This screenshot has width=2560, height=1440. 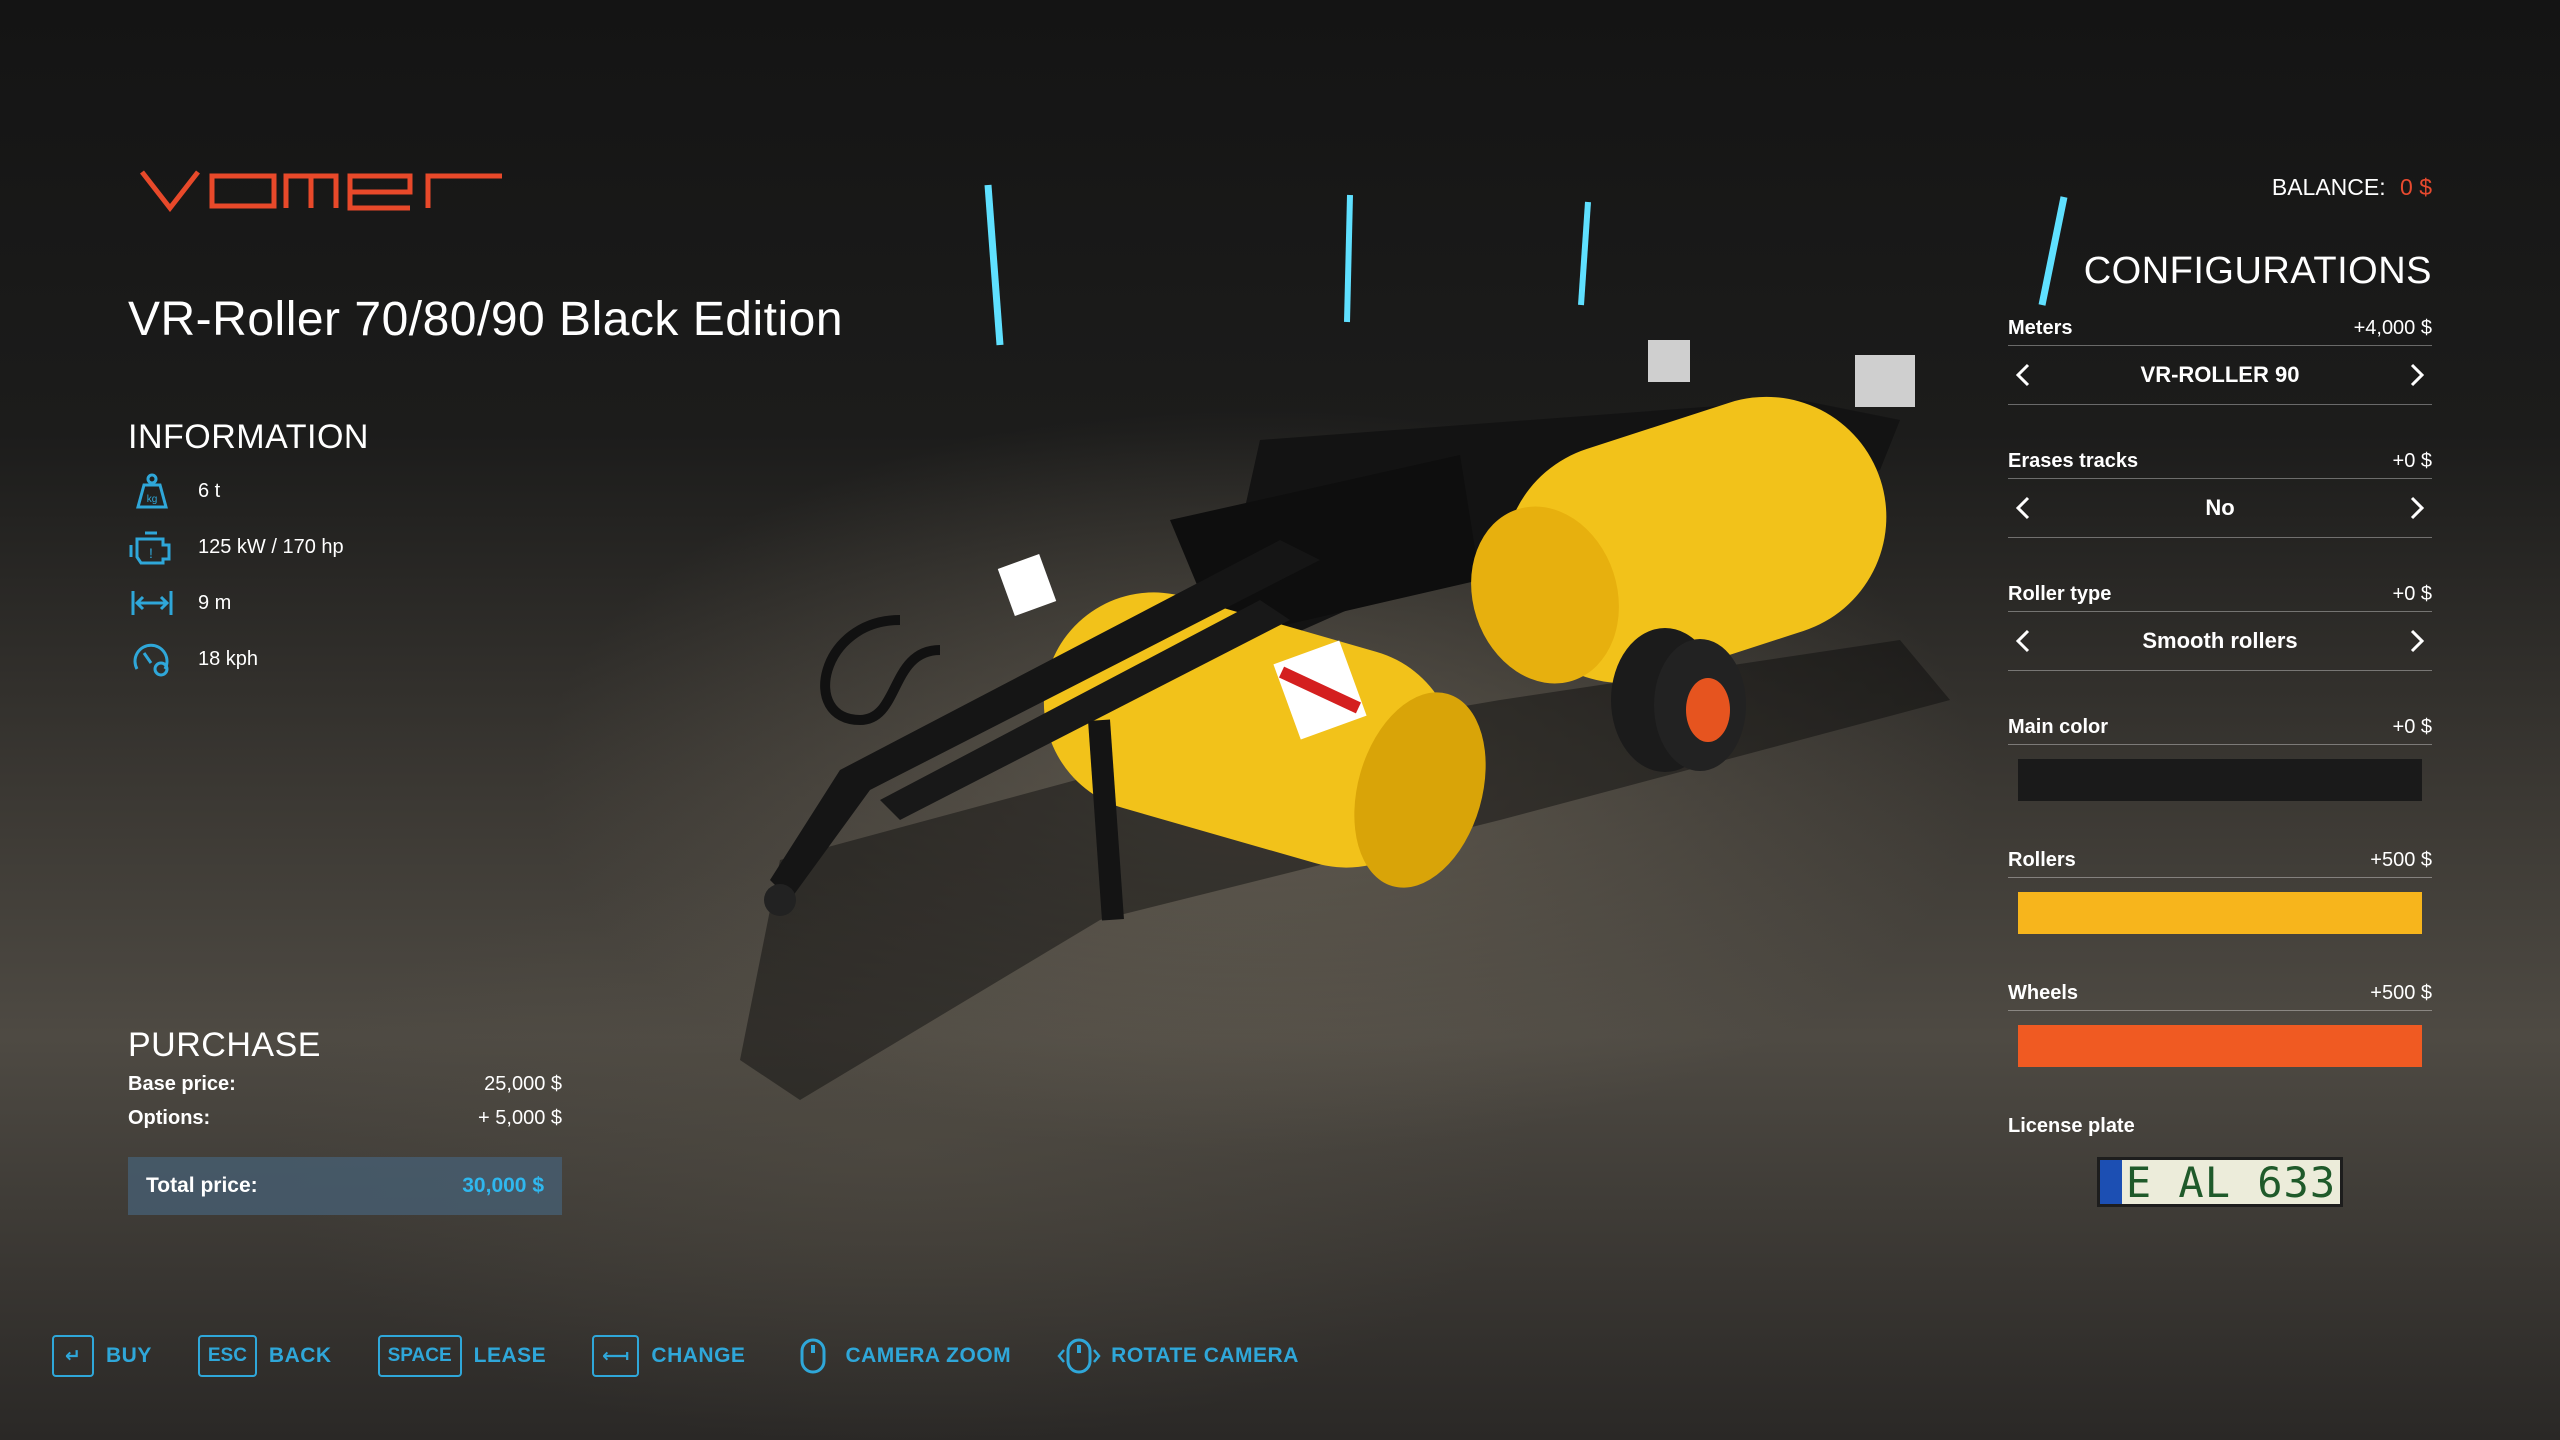 What do you see at coordinates (248, 437) in the screenshot?
I see `information-heading: INFORMATION` at bounding box center [248, 437].